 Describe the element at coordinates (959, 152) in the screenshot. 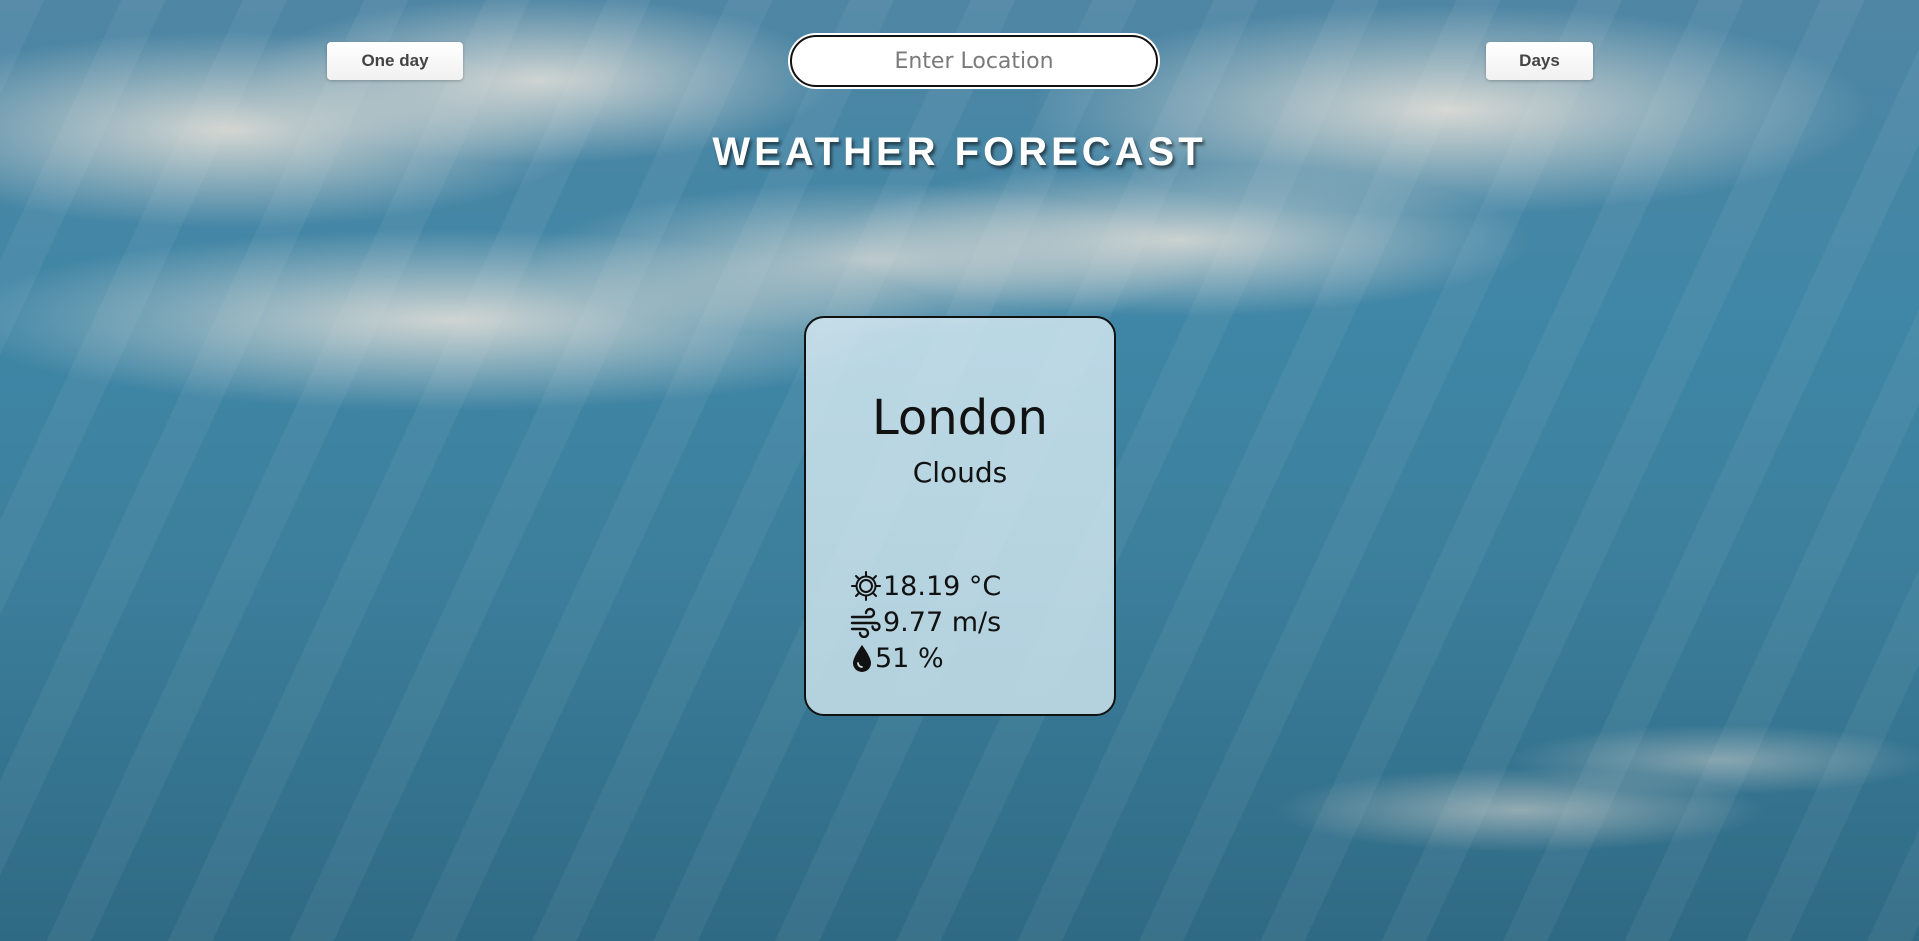

I see `page-title: WEATHER FORECAST` at that location.